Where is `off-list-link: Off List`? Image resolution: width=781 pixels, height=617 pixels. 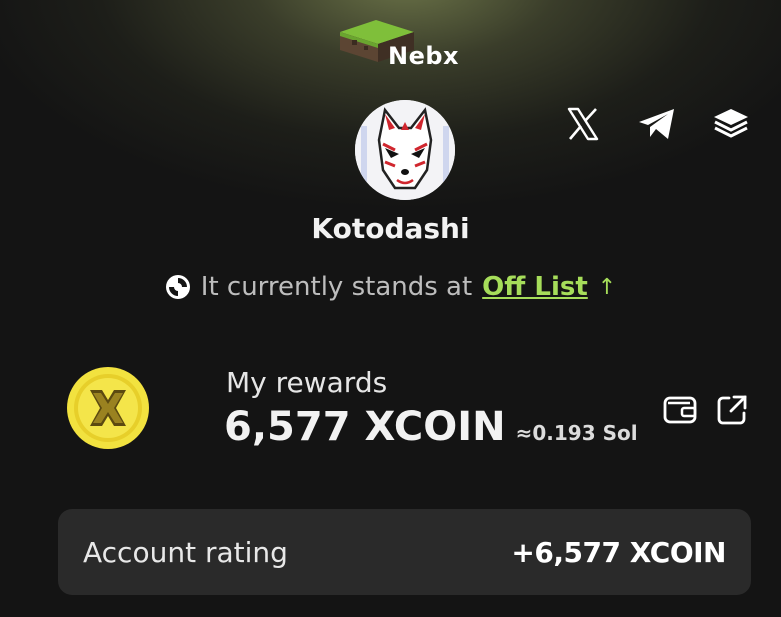 off-list-link: Off List is located at coordinates (535, 287).